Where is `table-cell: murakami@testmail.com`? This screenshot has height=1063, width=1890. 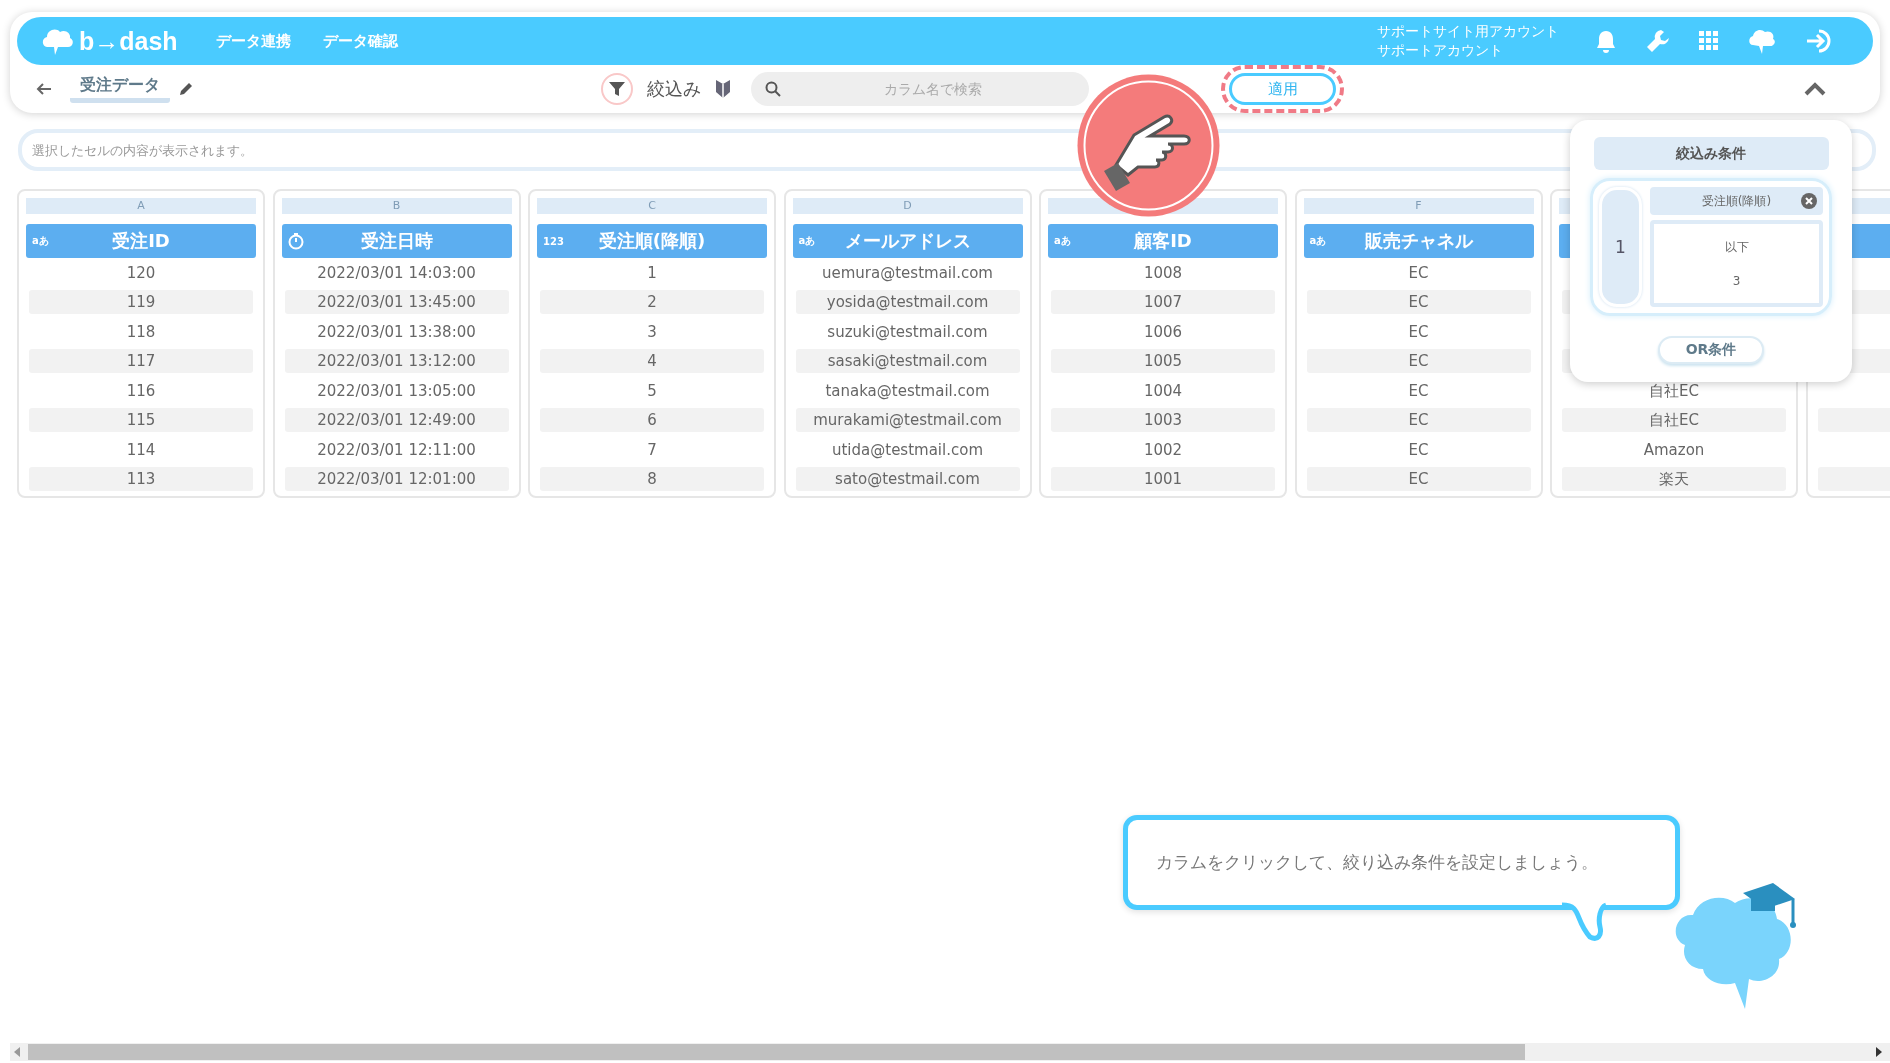 table-cell: murakami@testmail.com is located at coordinates (907, 420).